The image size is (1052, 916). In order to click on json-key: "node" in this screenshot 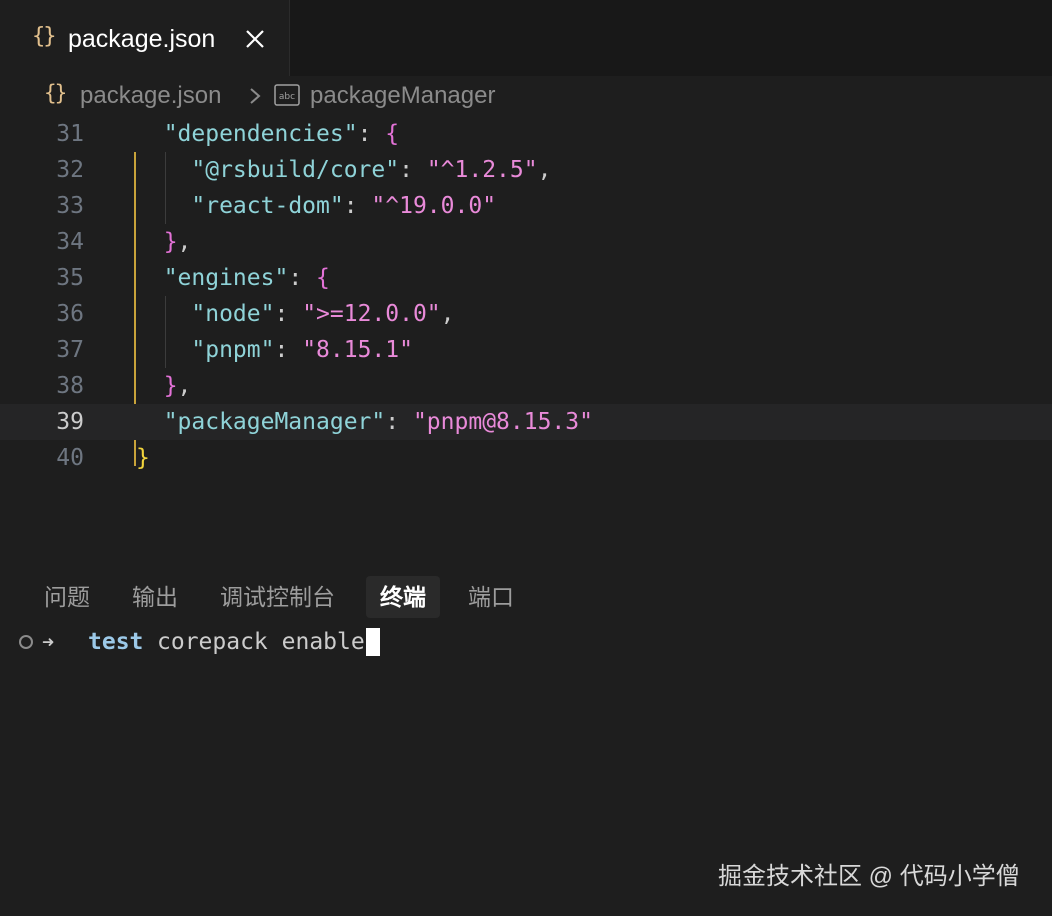, I will do `click(233, 314)`.